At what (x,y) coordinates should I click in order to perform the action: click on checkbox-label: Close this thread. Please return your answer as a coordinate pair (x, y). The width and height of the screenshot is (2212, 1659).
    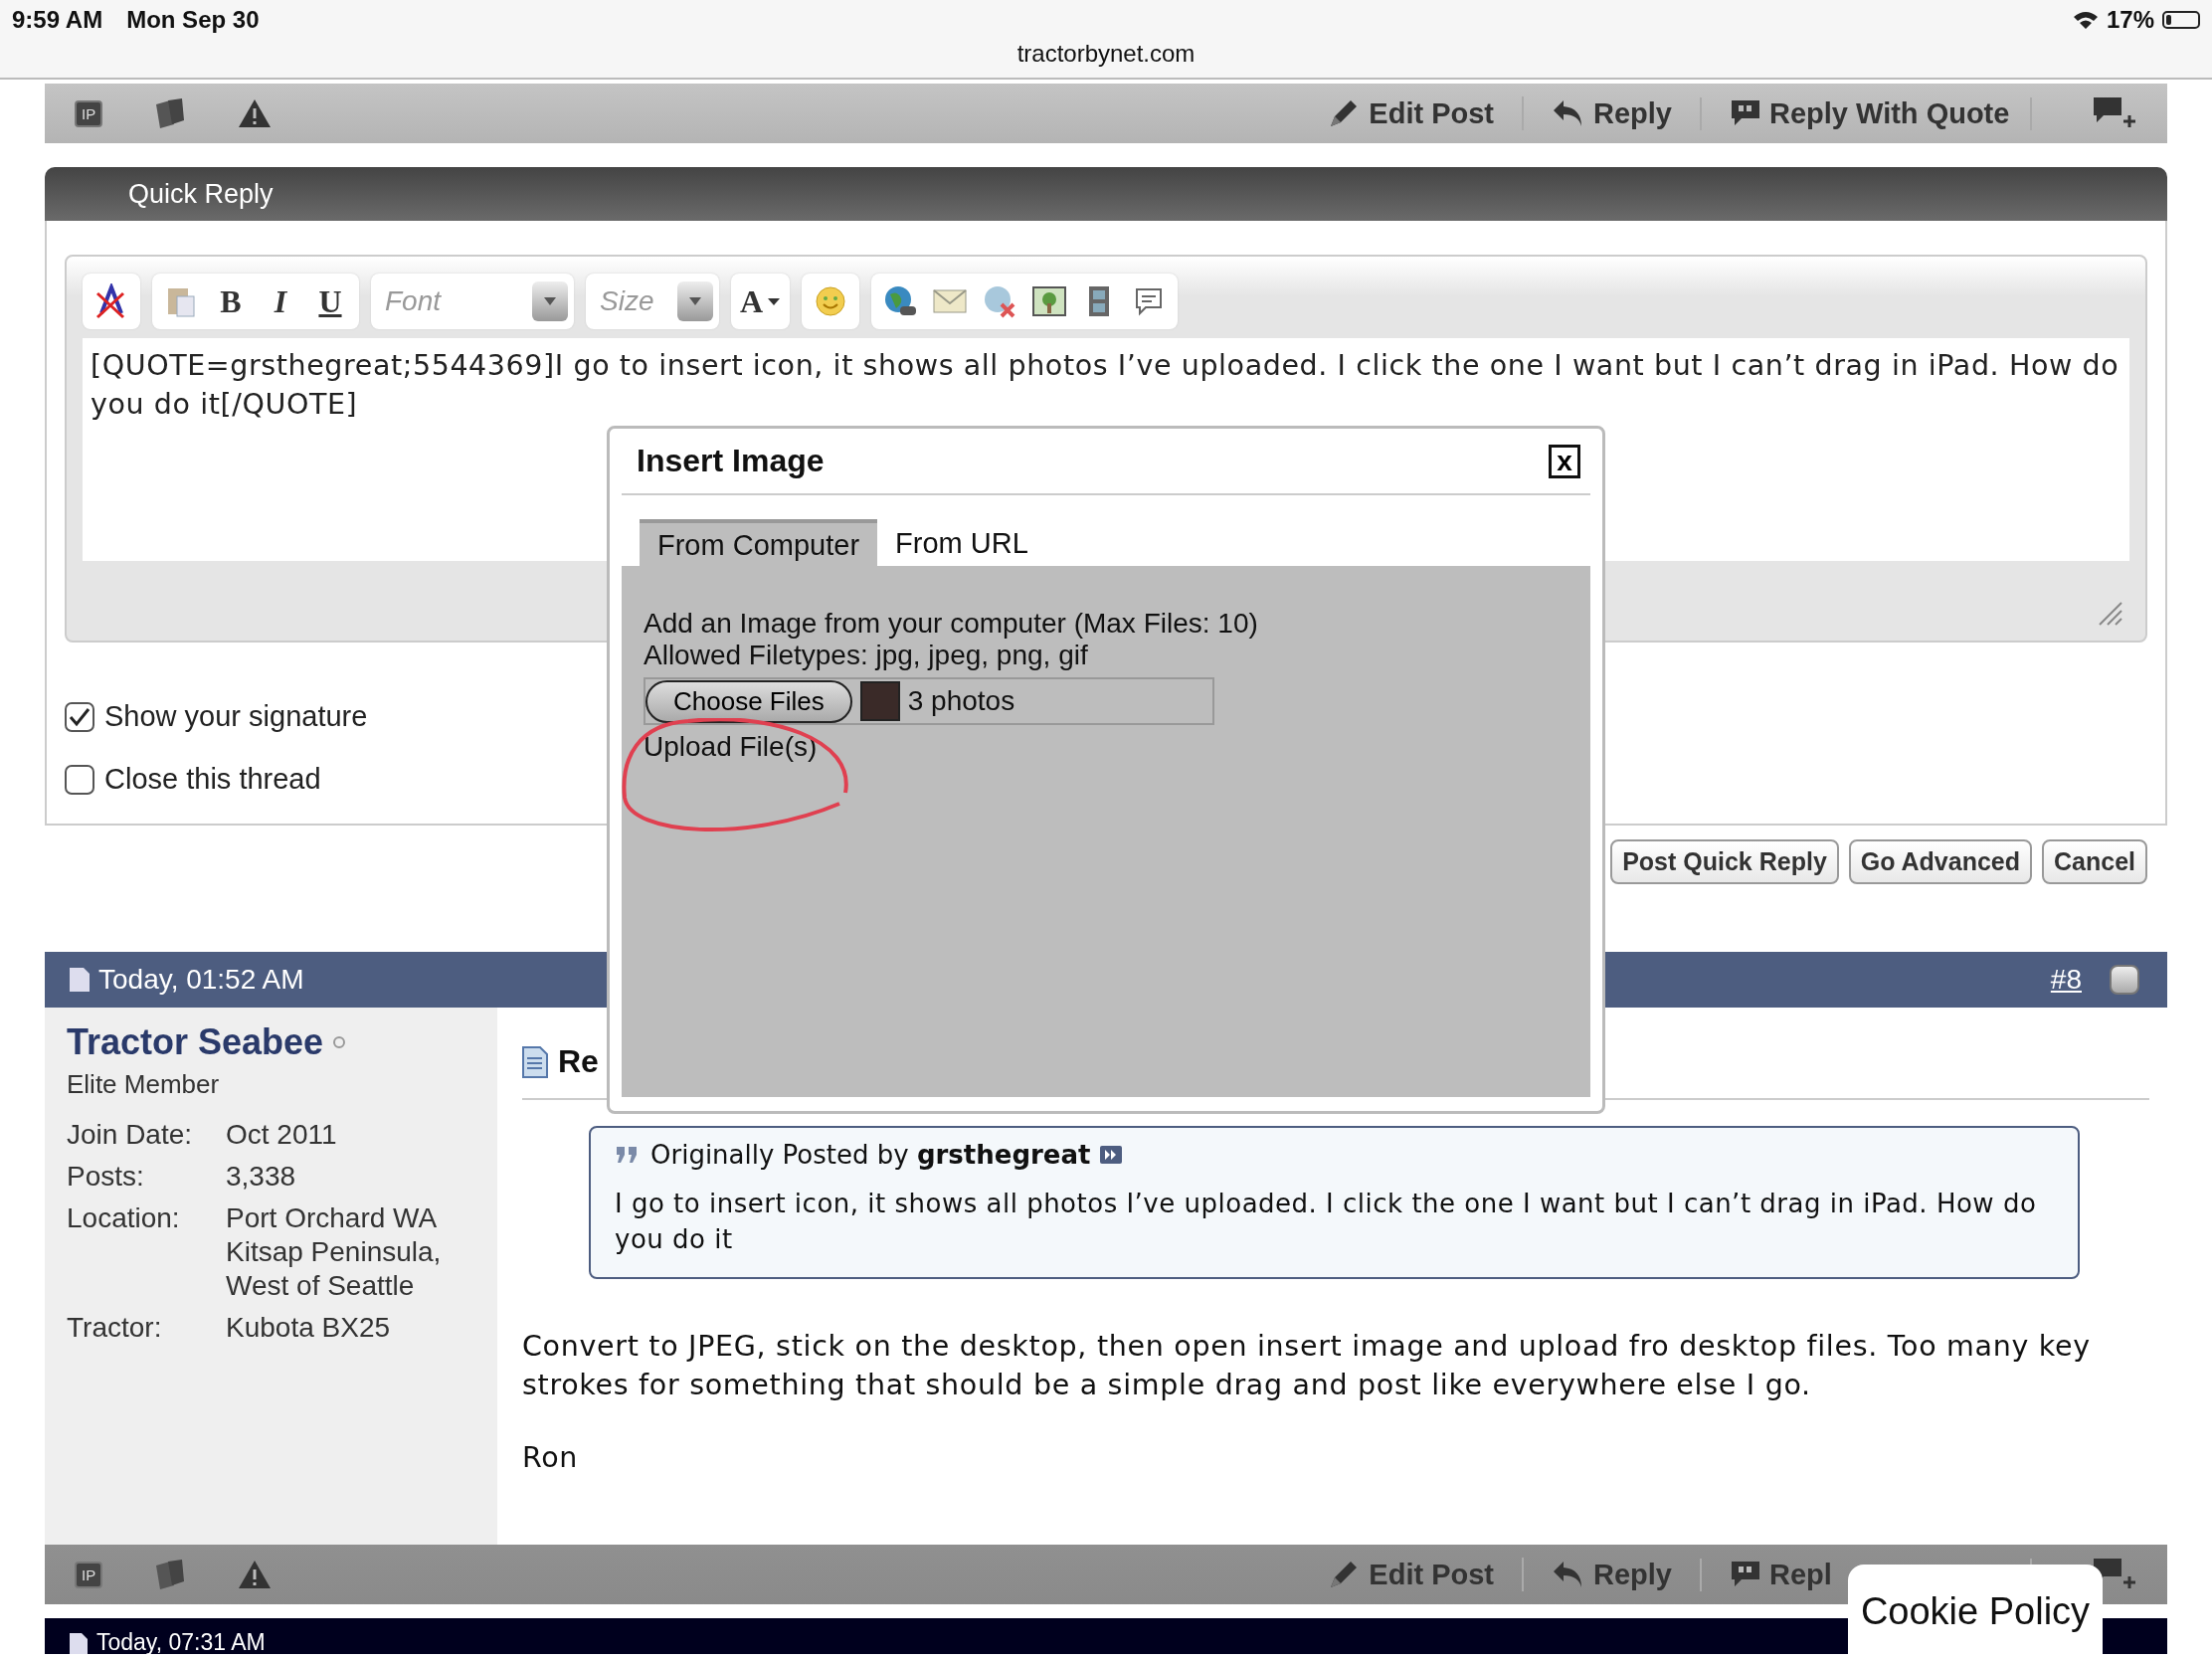
    Looking at the image, I should click on (212, 779).